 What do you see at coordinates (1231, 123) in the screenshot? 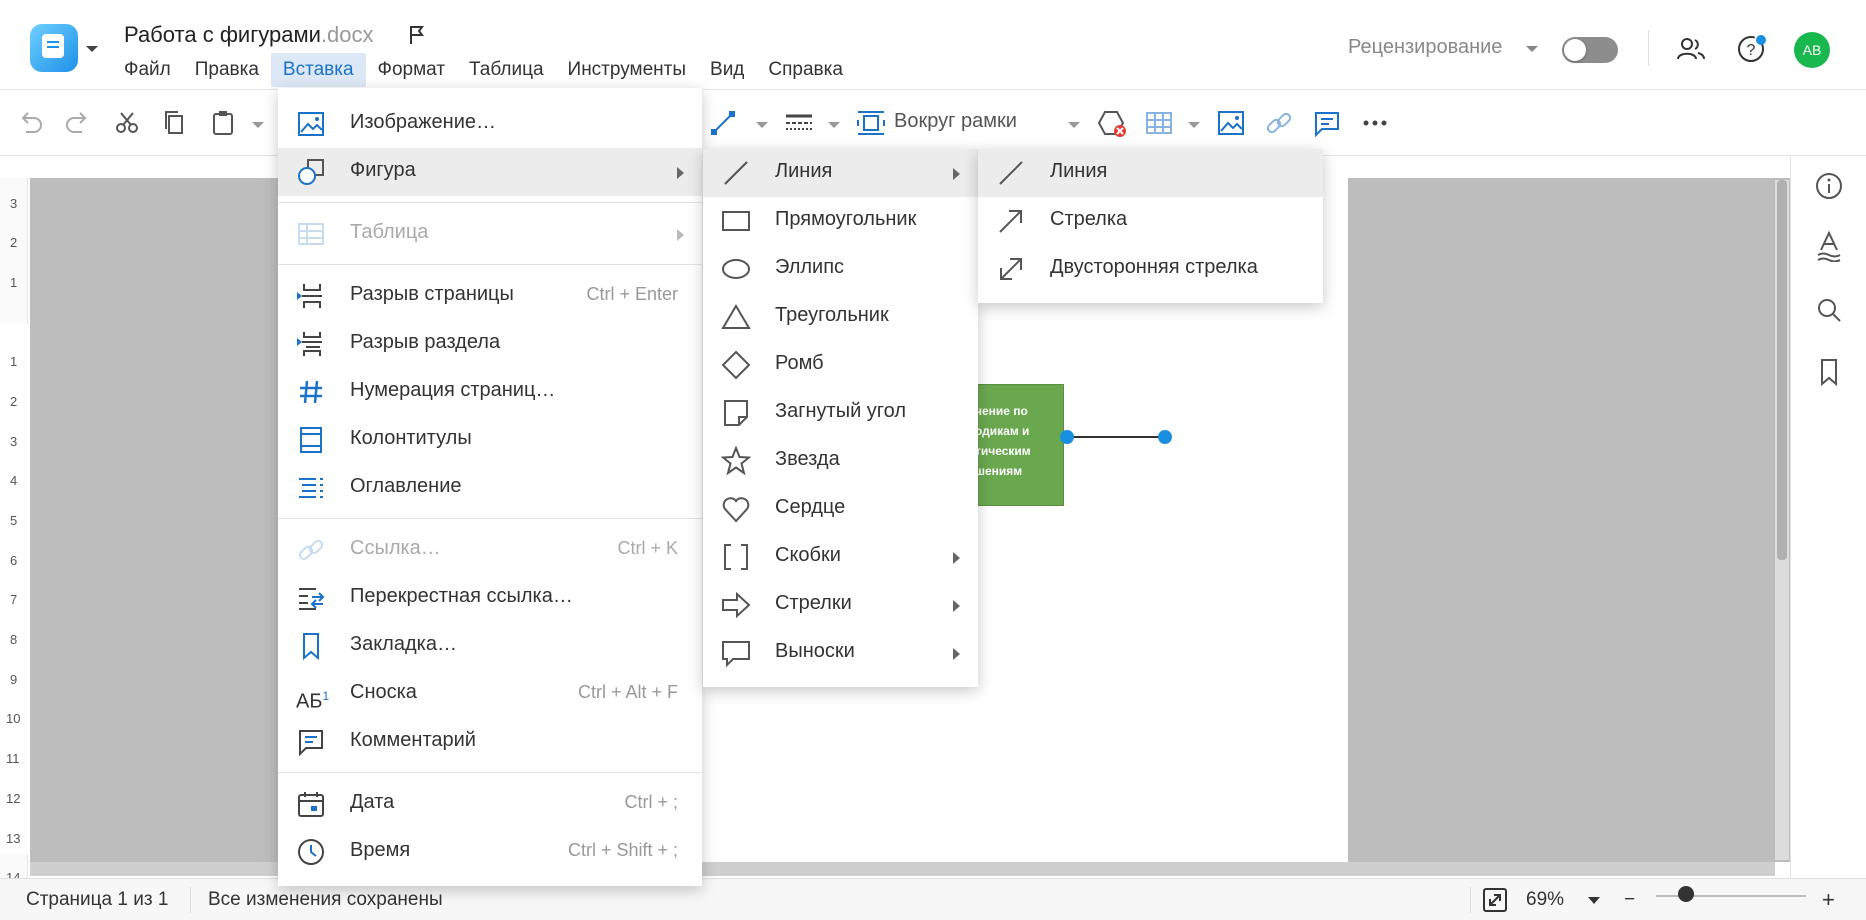
I see `image-icon` at bounding box center [1231, 123].